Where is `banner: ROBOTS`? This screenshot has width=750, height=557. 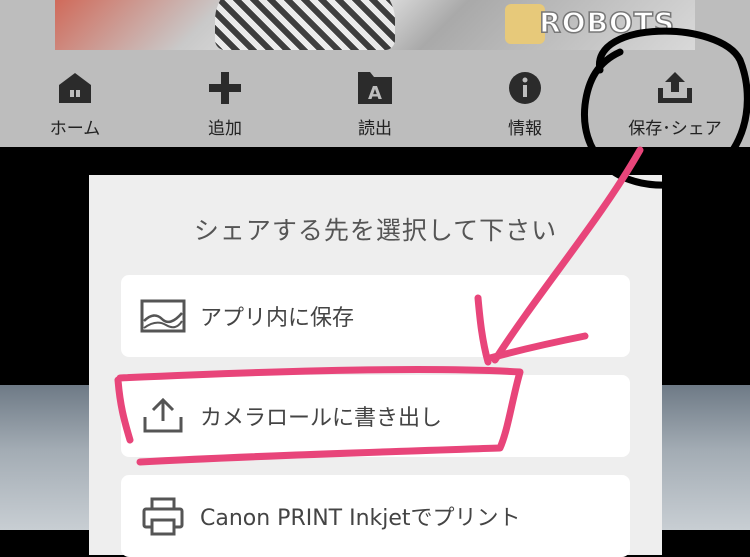
banner: ROBOTS is located at coordinates (375, 25).